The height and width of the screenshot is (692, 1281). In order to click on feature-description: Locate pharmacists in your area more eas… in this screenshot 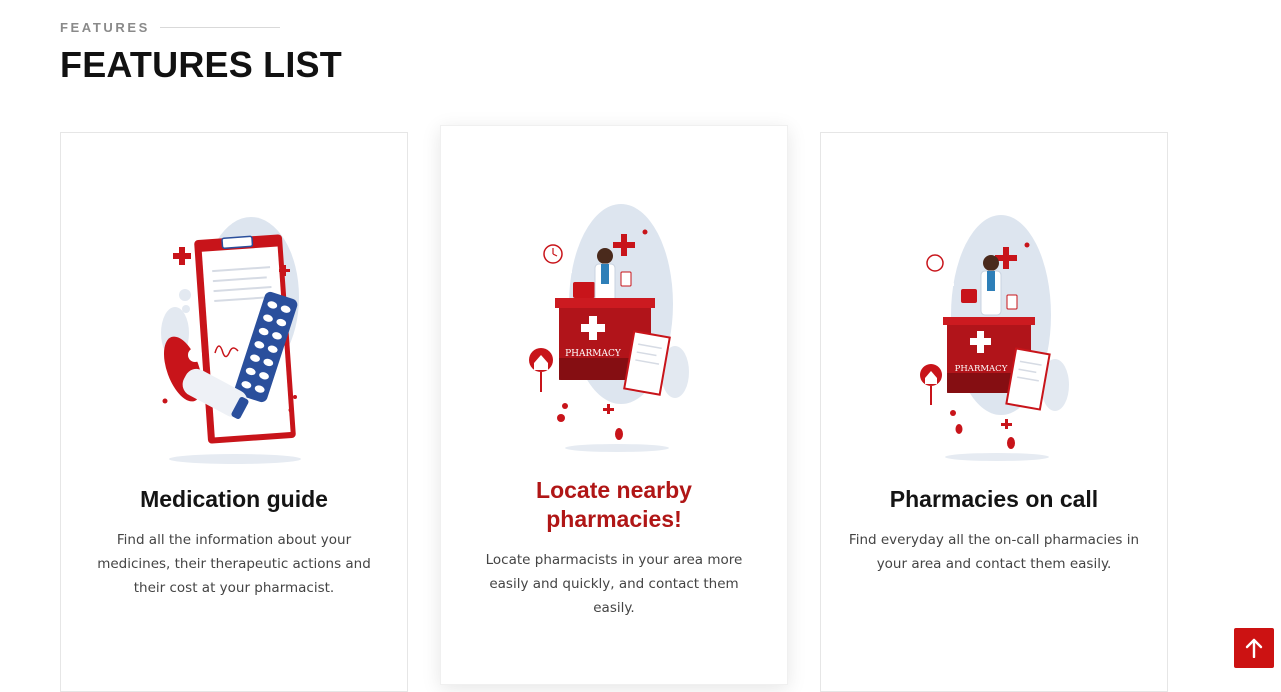, I will do `click(614, 584)`.